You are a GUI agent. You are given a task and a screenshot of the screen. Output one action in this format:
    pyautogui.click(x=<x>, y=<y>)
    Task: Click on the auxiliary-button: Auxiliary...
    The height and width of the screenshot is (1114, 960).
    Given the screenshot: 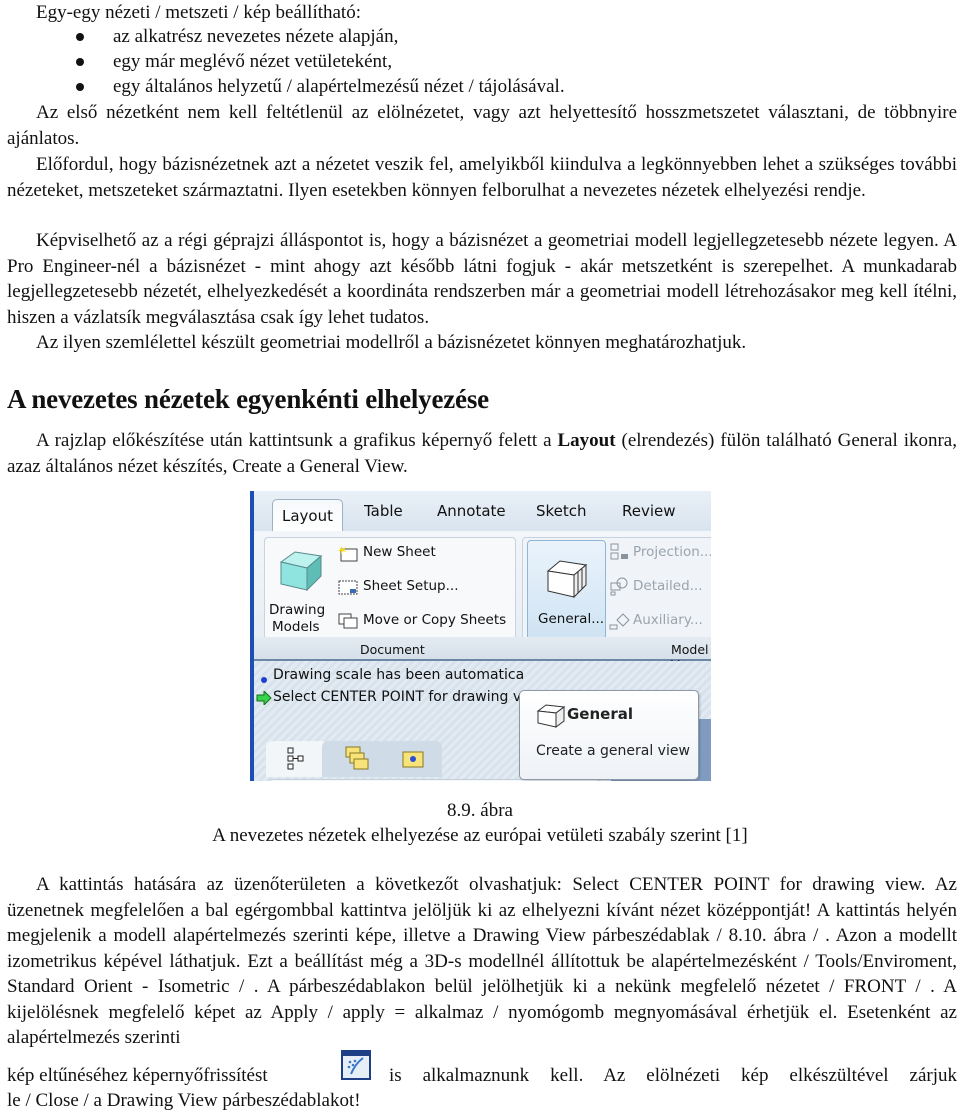 What is the action you would take?
    pyautogui.click(x=660, y=621)
    